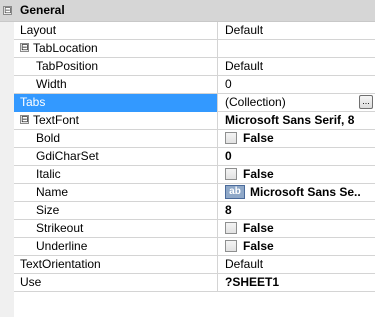  Describe the element at coordinates (116, 283) in the screenshot. I see `property-name: Use` at that location.